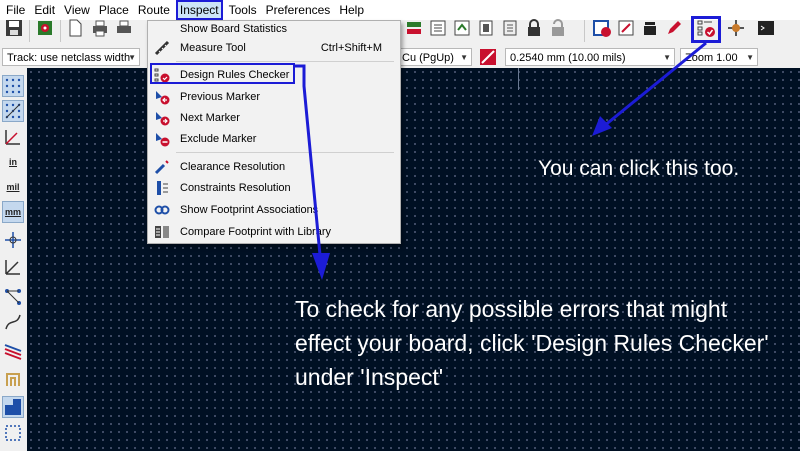 The image size is (800, 451). What do you see at coordinates (243, 10) in the screenshot?
I see `menu-tools: Tools` at bounding box center [243, 10].